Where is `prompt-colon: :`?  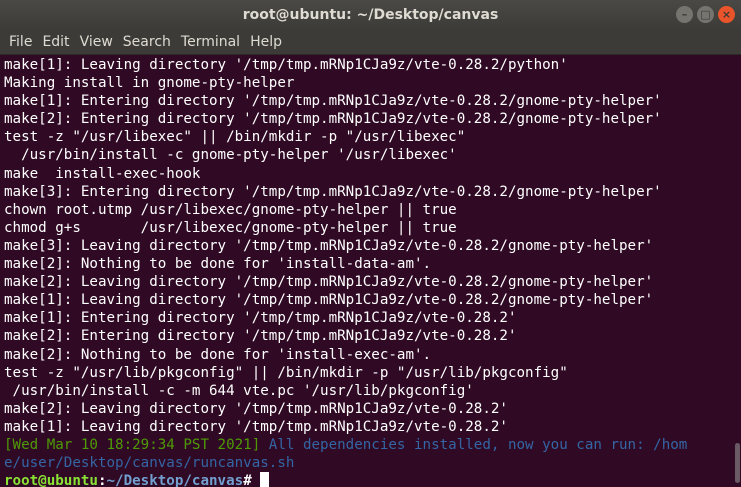
prompt-colon: : is located at coordinates (102, 480).